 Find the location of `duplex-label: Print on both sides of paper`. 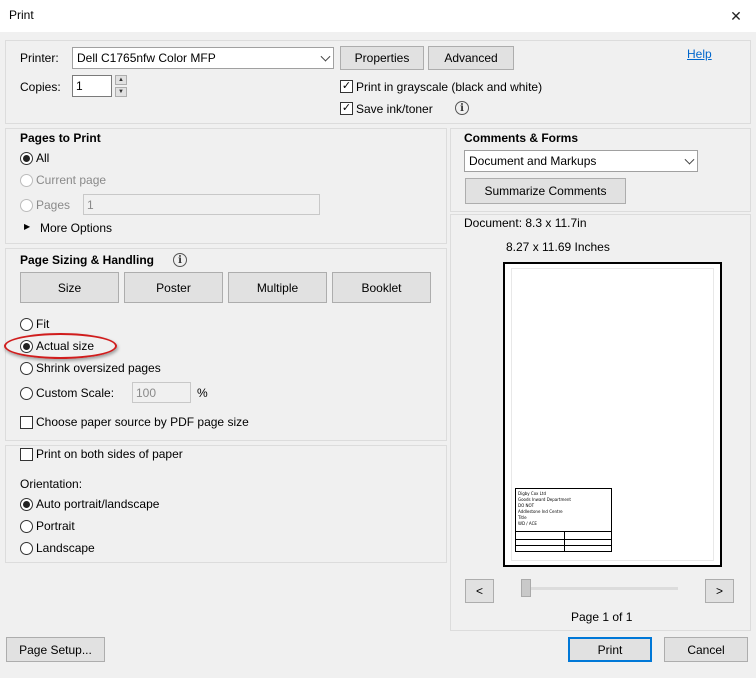

duplex-label: Print on both sides of paper is located at coordinates (109, 454).